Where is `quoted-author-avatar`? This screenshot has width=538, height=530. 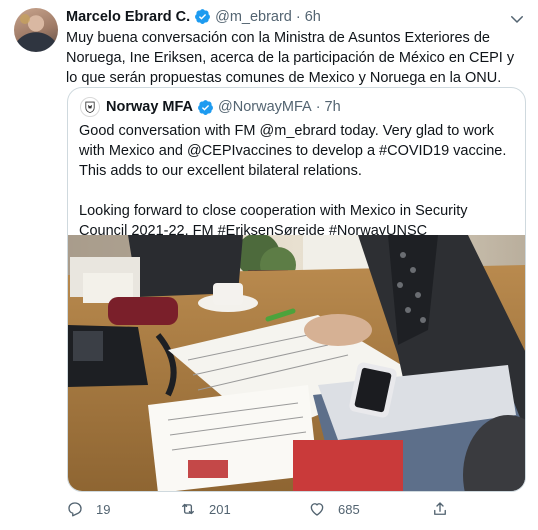 quoted-author-avatar is located at coordinates (90, 107).